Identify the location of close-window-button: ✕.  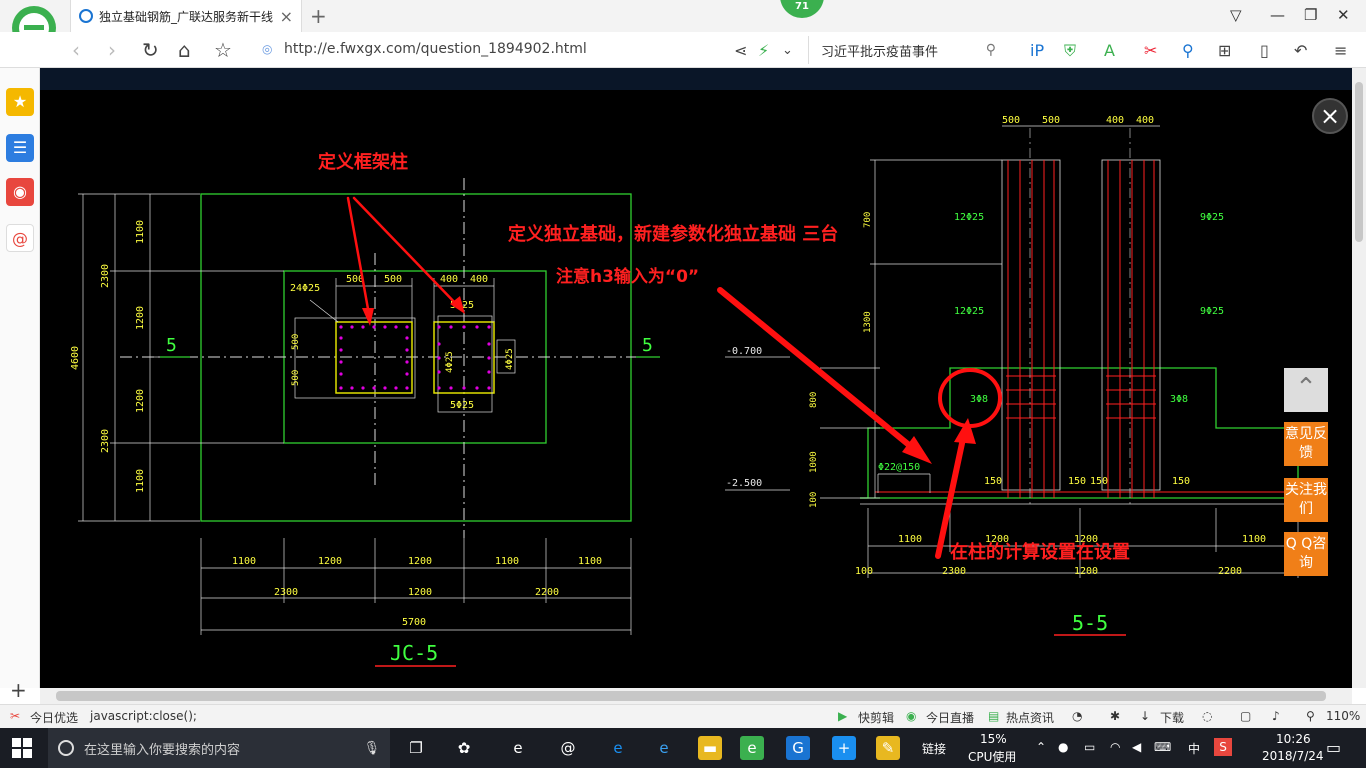
(1343, 15).